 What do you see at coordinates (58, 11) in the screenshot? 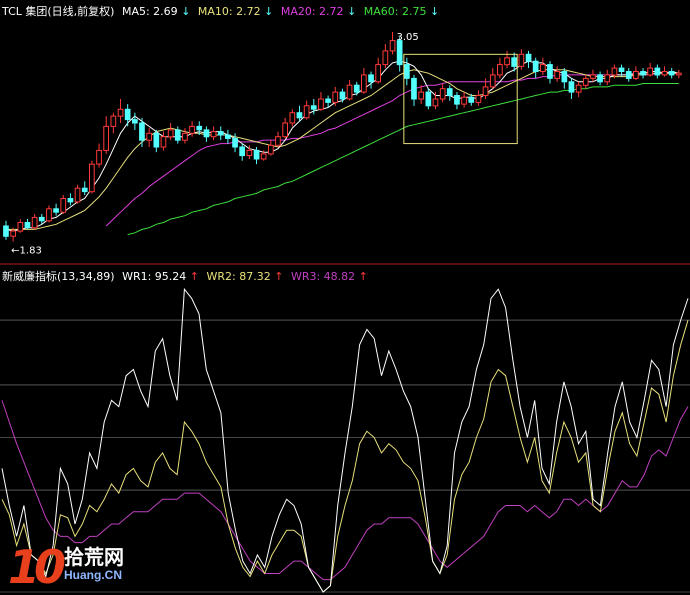
I see `stock-title: TCL 集团(日线,前复权)` at bounding box center [58, 11].